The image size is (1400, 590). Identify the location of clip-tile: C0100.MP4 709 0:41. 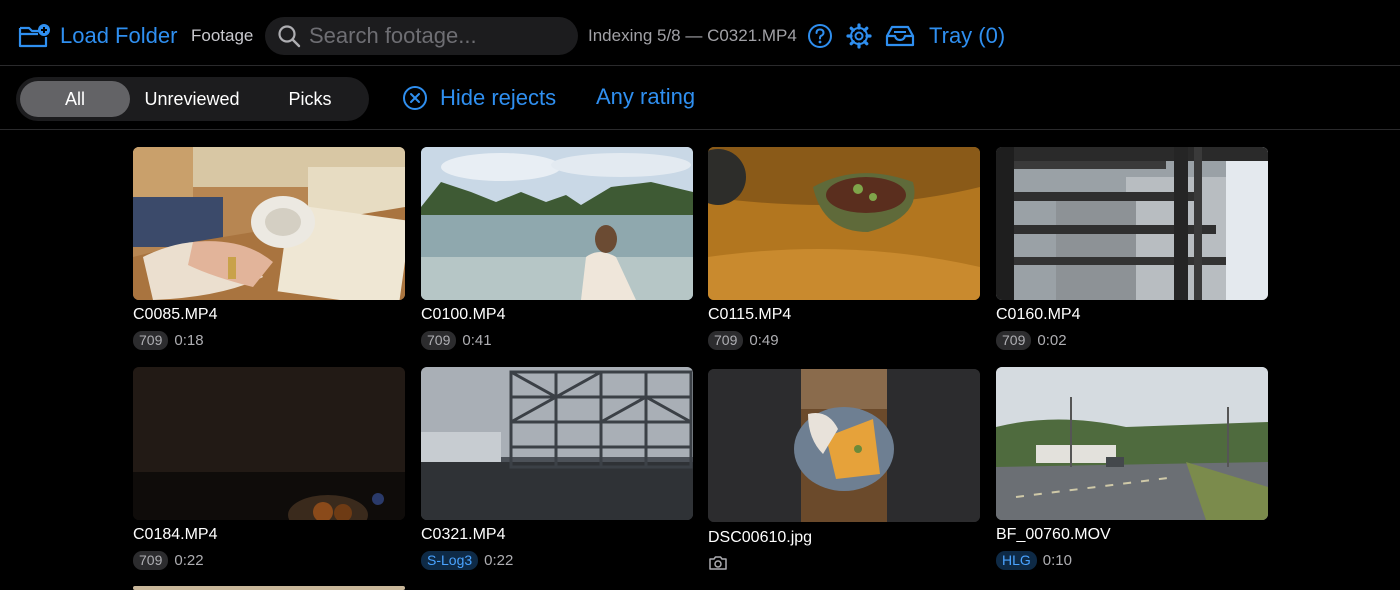
(557, 248).